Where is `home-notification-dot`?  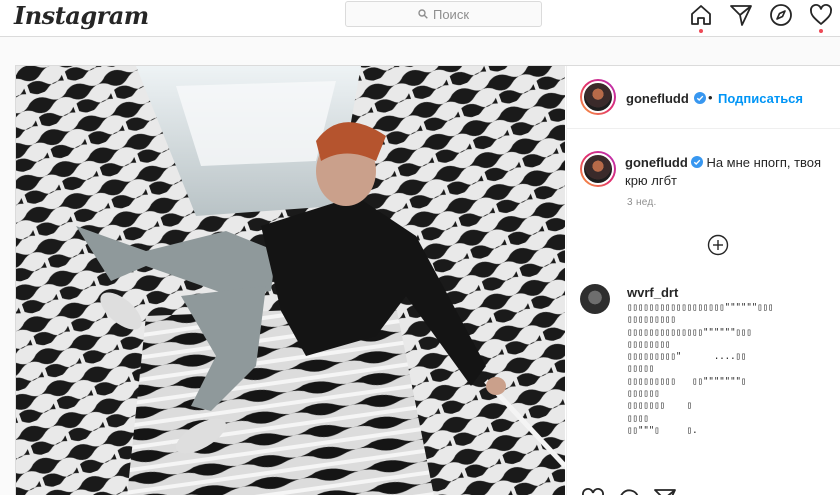
home-notification-dot is located at coordinates (701, 31).